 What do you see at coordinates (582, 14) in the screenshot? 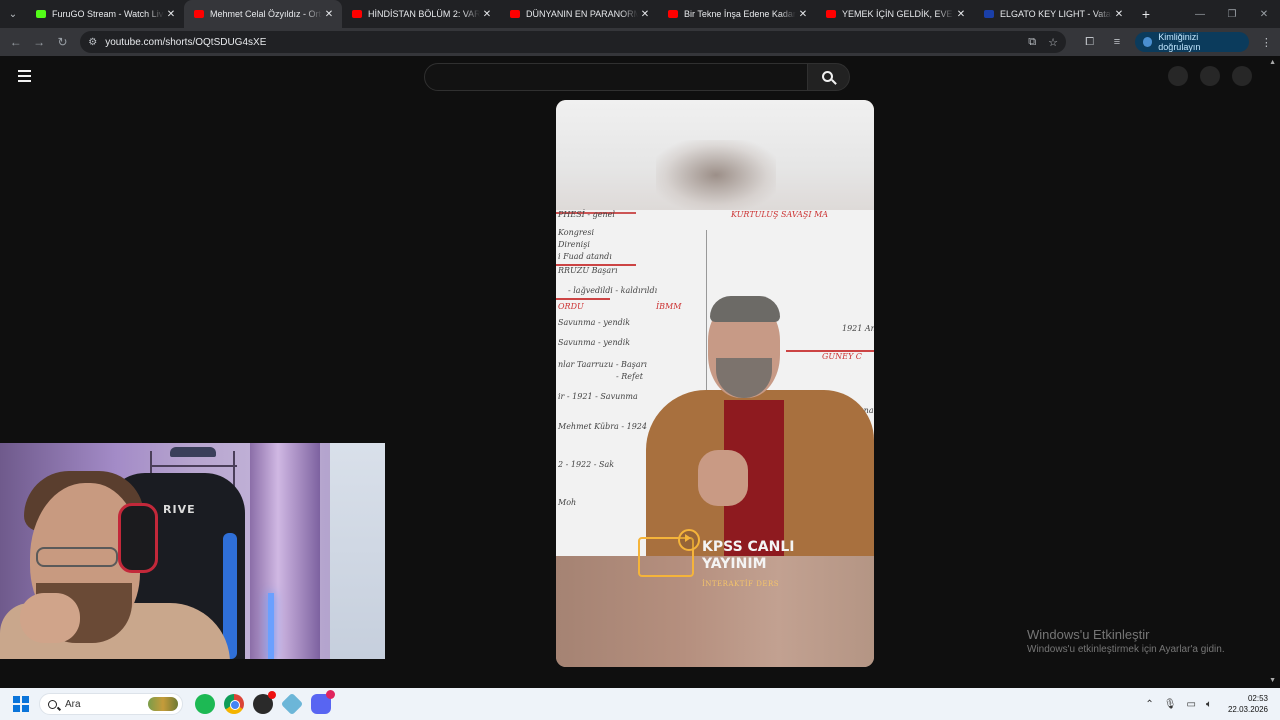
I see `tab-title: DÜNYANIN EN PARANORMAL` at bounding box center [582, 14].